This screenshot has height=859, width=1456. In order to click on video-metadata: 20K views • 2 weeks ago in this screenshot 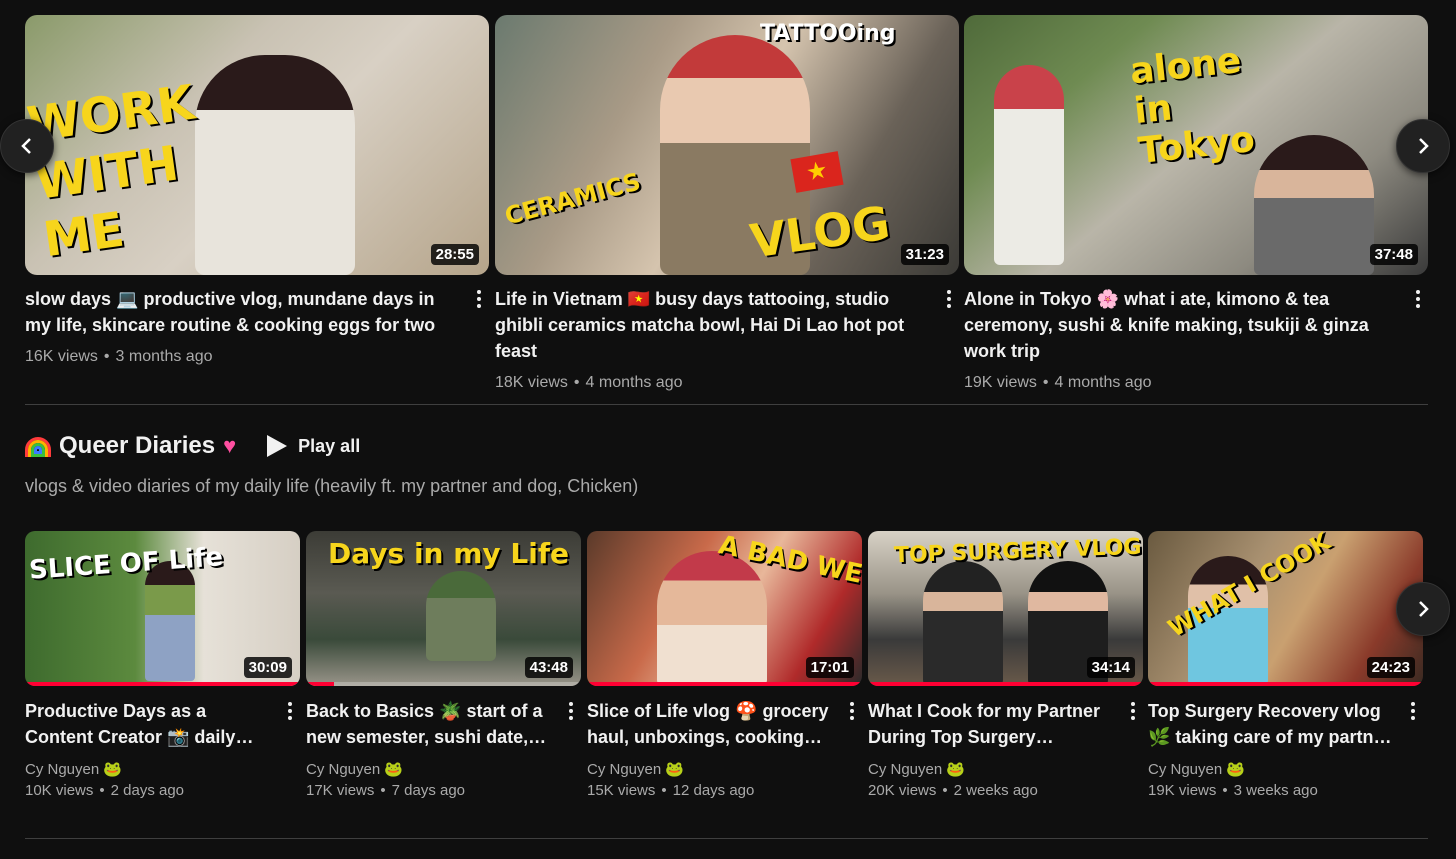, I will do `click(953, 790)`.